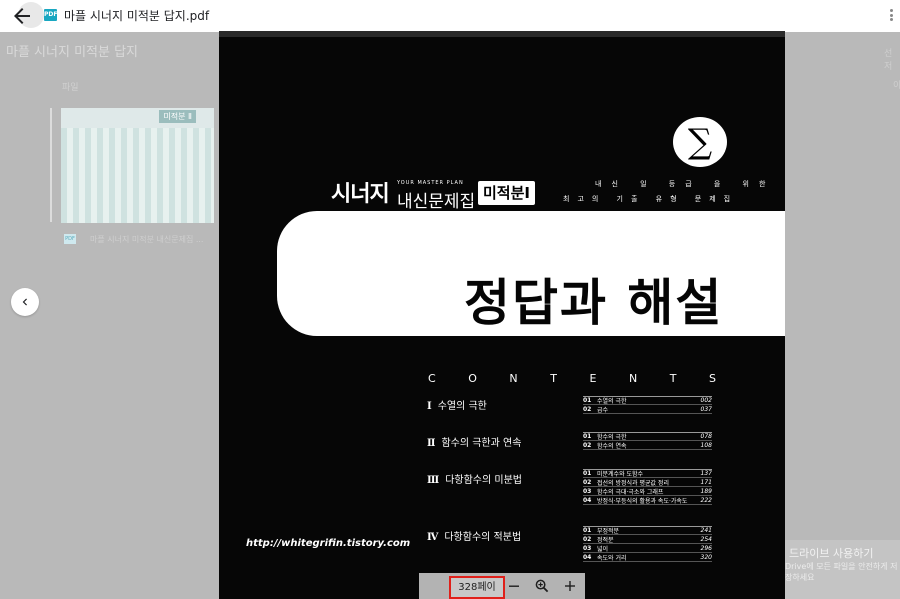  I want to click on top-bar: PDF 마플 시너지 미적분 답지.pdf, so click(450, 16).